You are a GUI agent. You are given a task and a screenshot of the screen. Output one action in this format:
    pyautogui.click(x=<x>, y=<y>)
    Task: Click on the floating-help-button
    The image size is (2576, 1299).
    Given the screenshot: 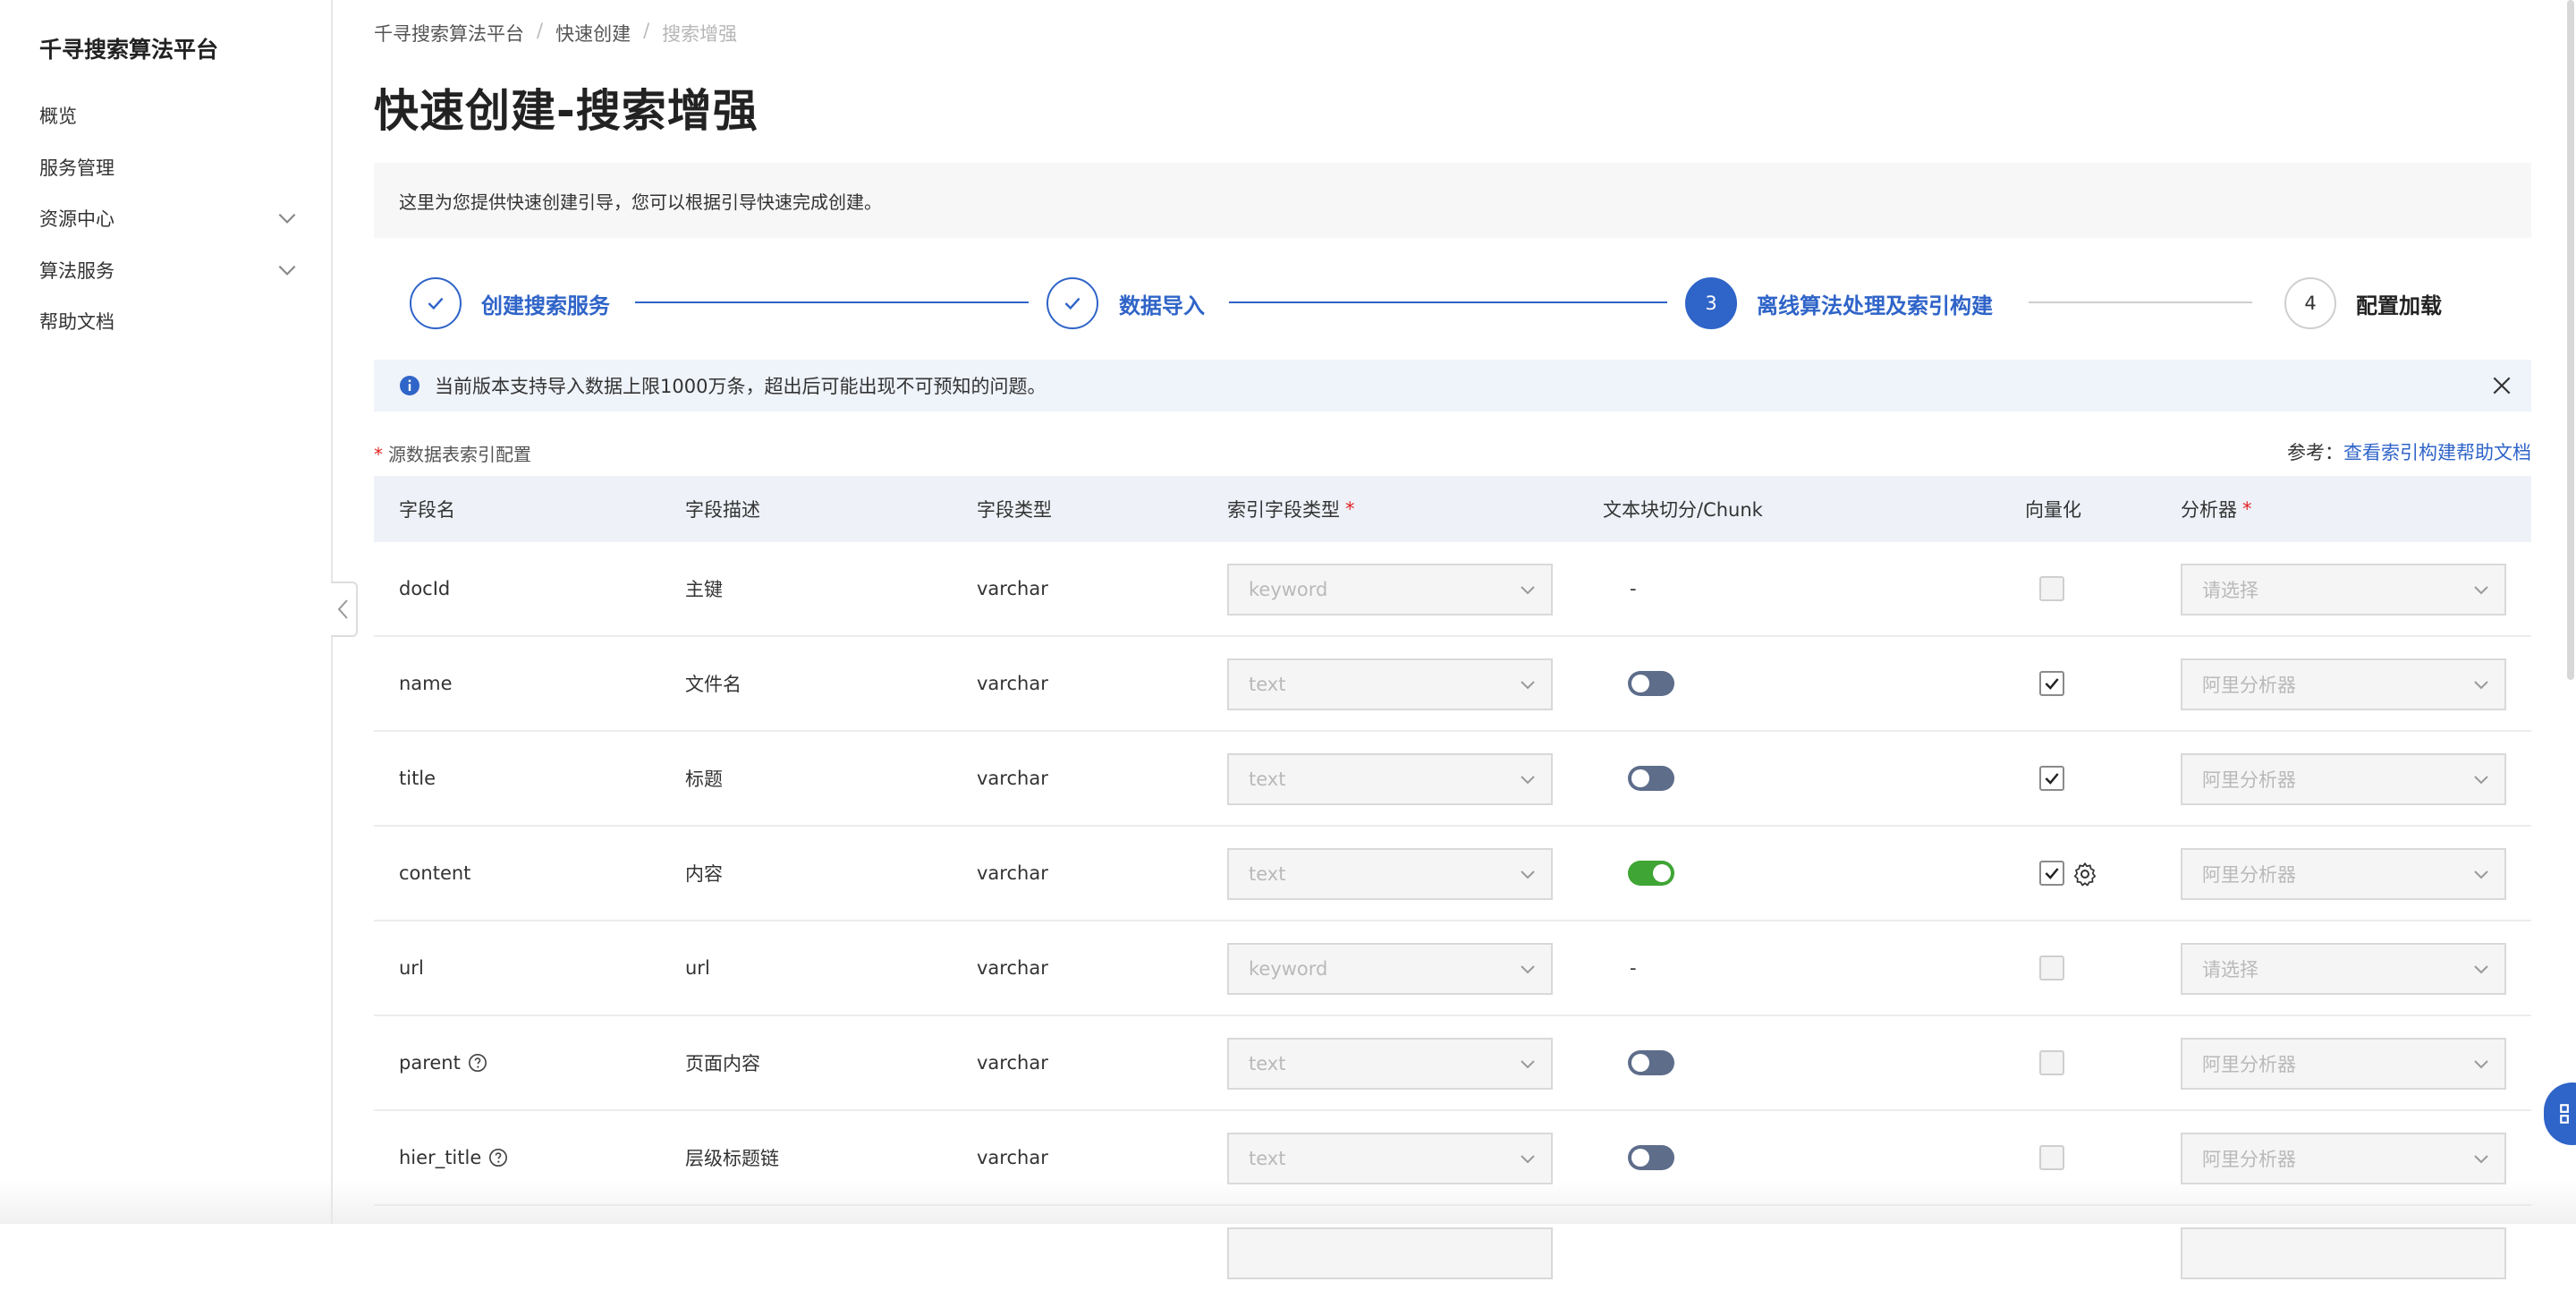 What is the action you would take?
    pyautogui.click(x=2560, y=1113)
    